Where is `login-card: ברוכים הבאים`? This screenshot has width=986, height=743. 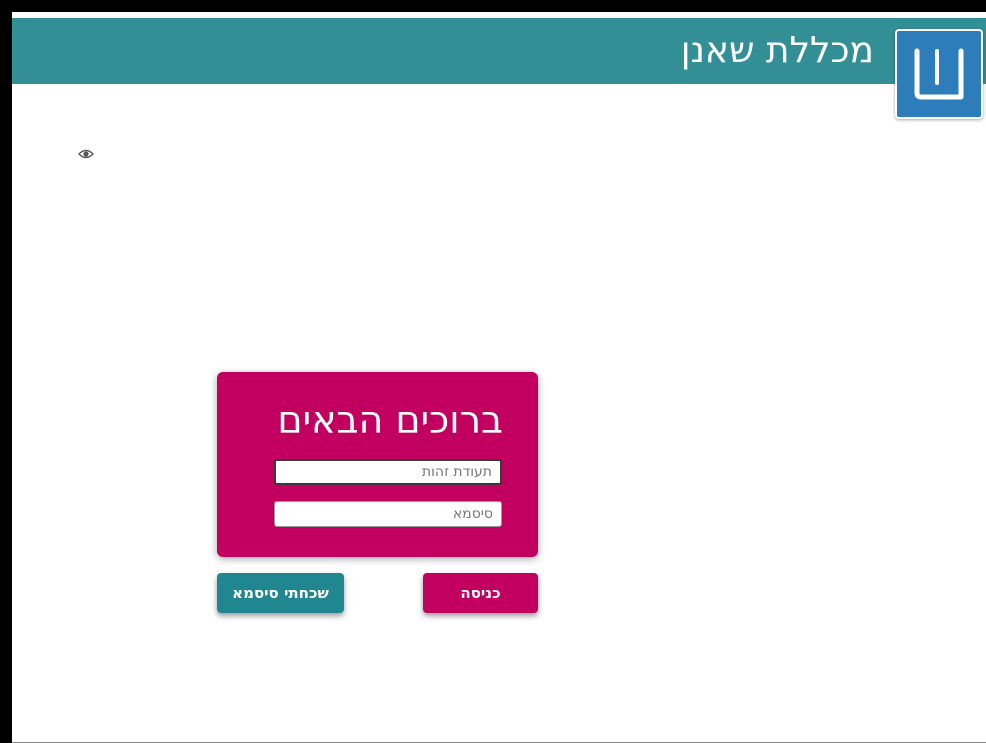 login-card: ברוכים הבאים is located at coordinates (377, 464).